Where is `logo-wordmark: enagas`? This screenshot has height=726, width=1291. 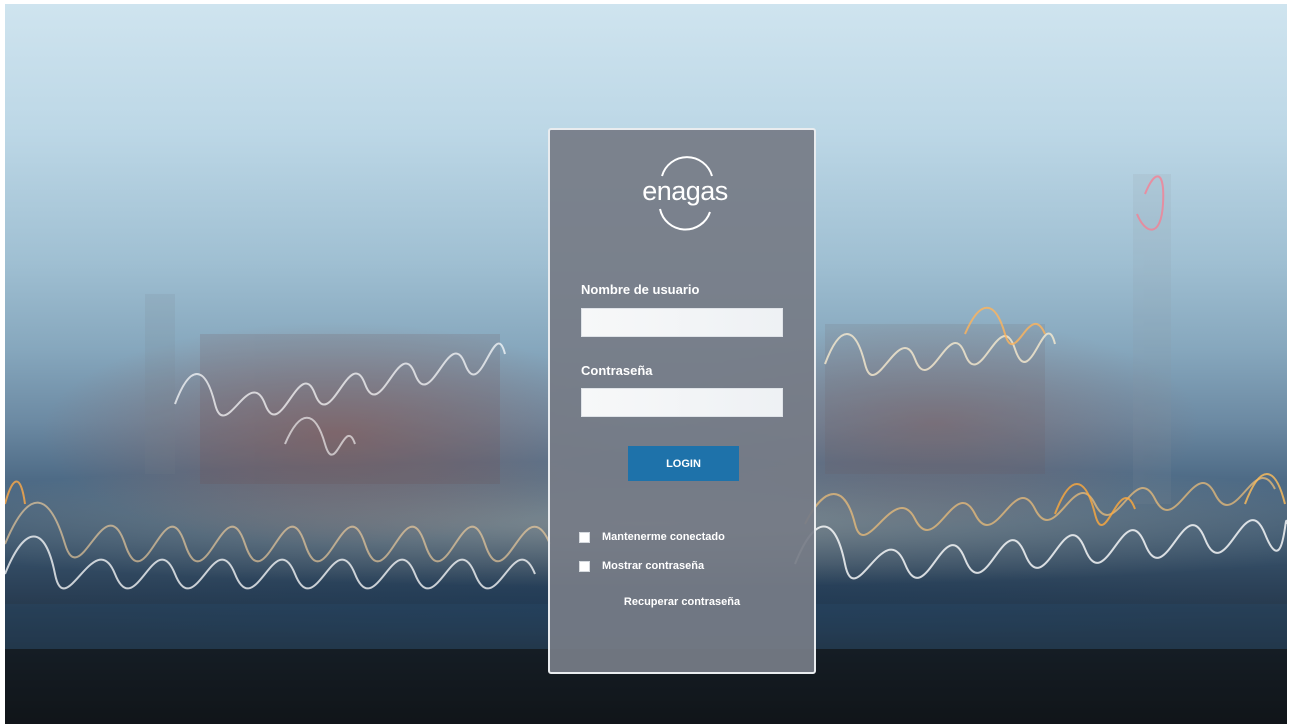
logo-wordmark: enagas is located at coordinates (685, 191).